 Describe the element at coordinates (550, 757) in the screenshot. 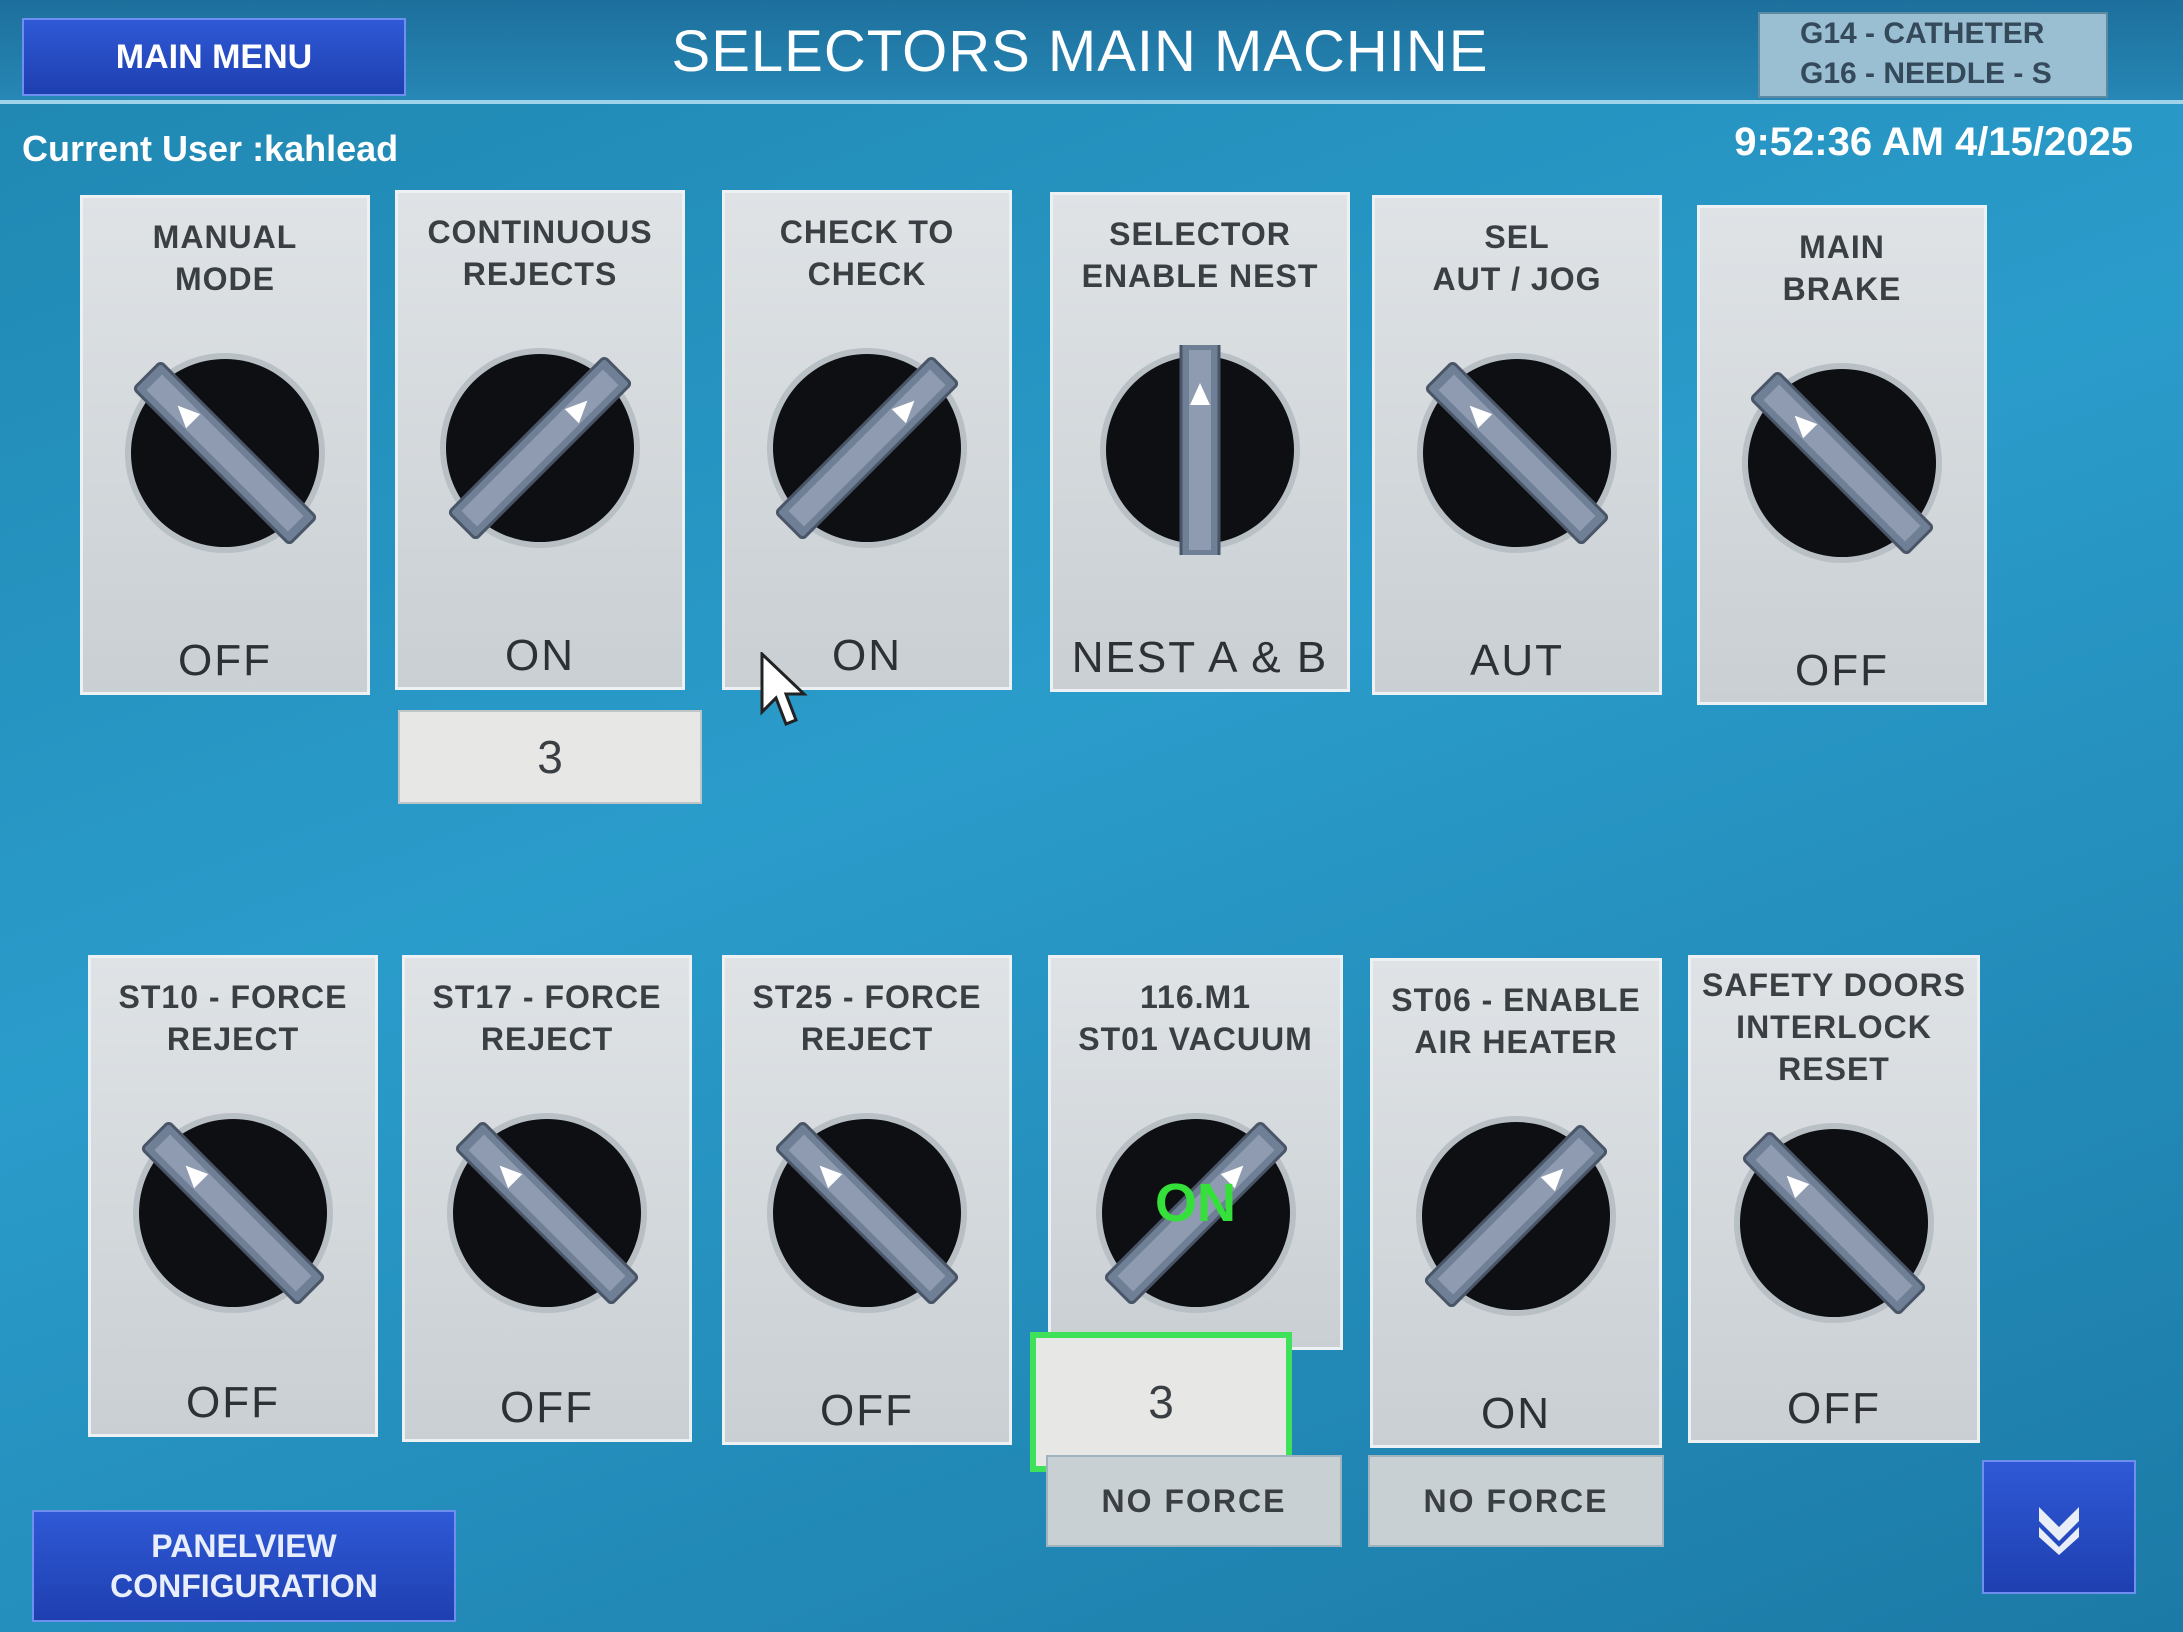

I see `continuous-rejects-counter: 3` at that location.